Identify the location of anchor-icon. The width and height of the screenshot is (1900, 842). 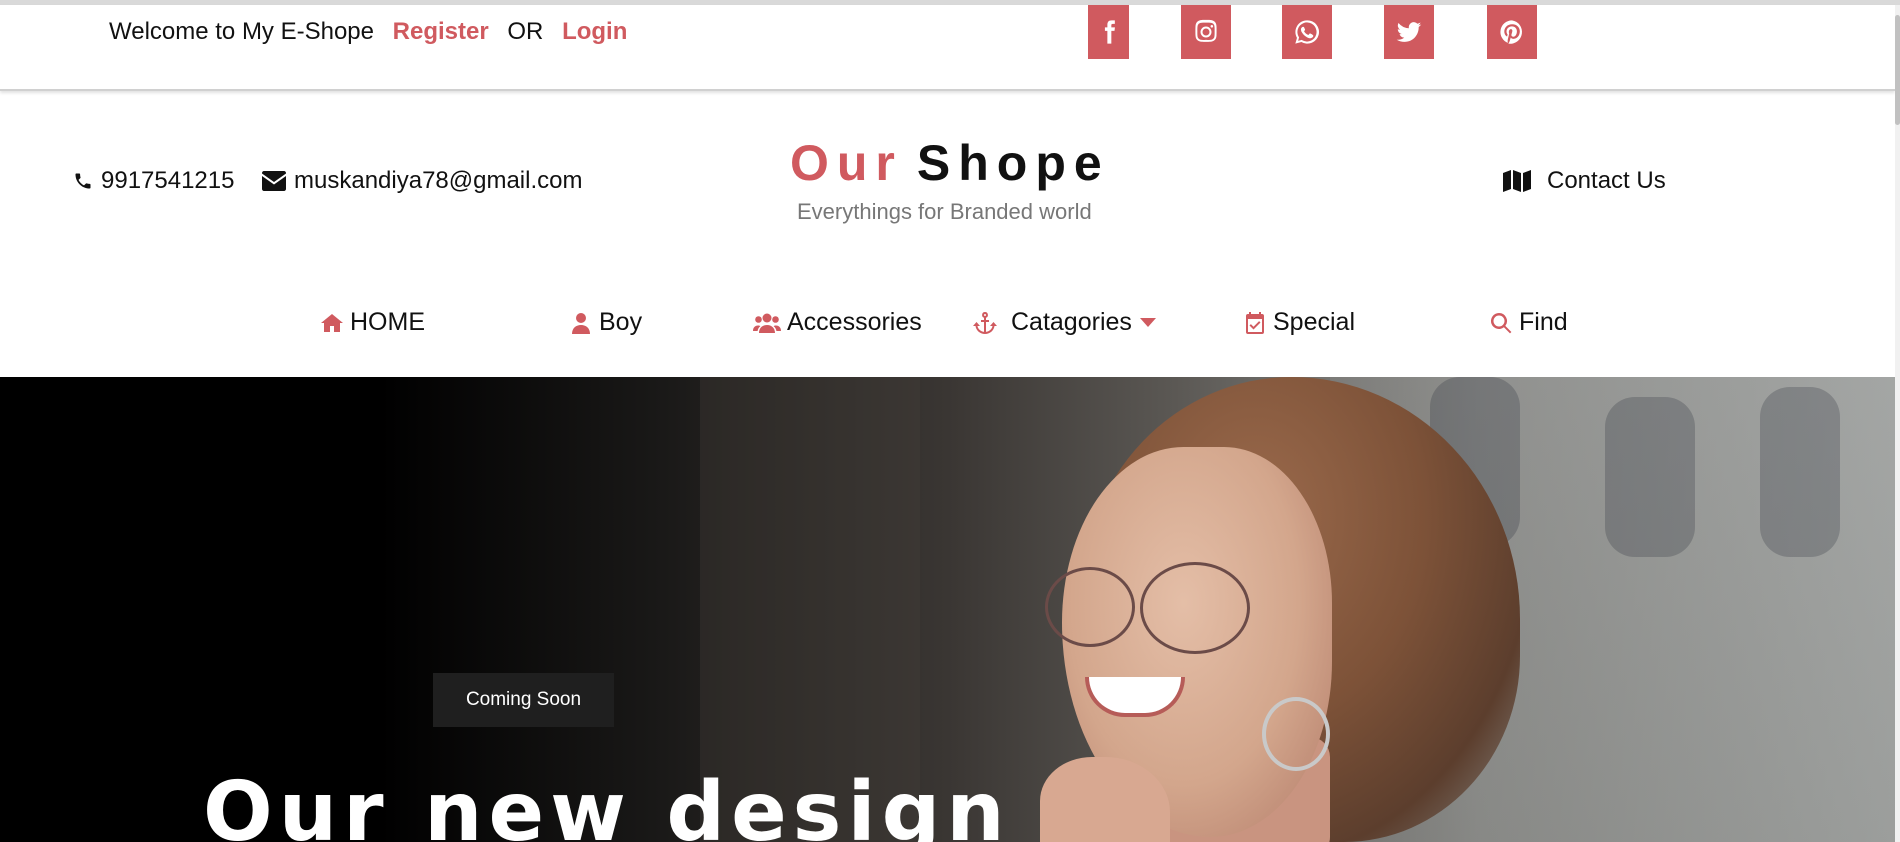
(985, 322).